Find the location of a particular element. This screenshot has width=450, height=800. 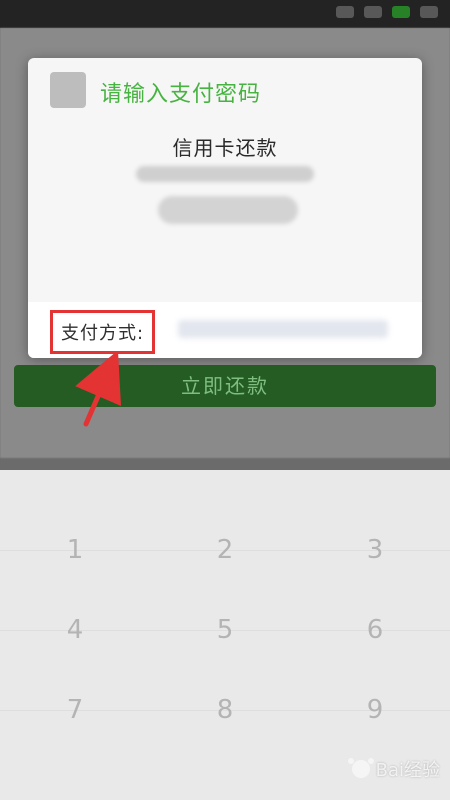

key-4: 4 is located at coordinates (75, 630).